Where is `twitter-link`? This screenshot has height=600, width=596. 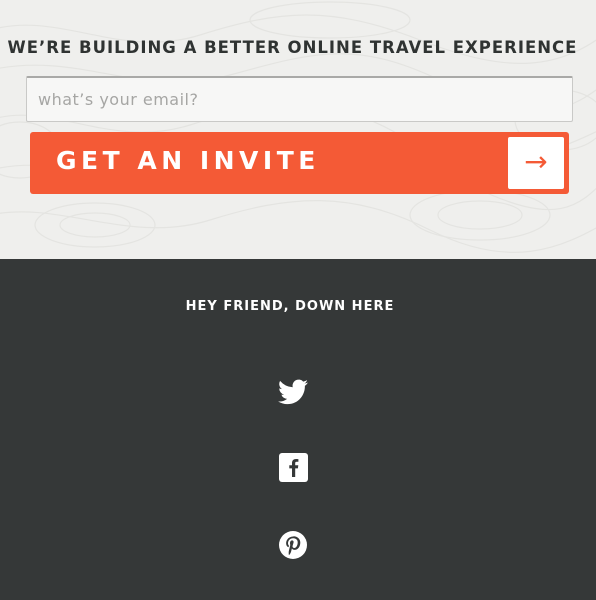
twitter-link is located at coordinates (293, 392).